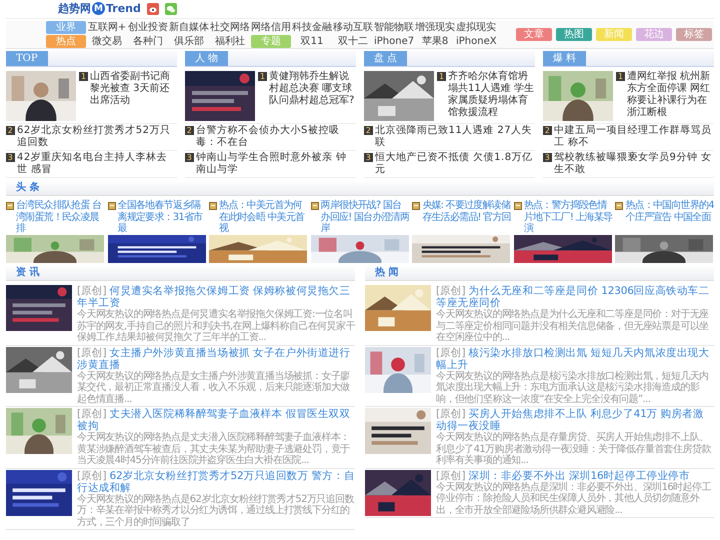 The image size is (720, 540). Describe the element at coordinates (263, 217) in the screenshot. I see `headline-link: 热点：中美元首为何在此时会晤 中美元首视` at that location.